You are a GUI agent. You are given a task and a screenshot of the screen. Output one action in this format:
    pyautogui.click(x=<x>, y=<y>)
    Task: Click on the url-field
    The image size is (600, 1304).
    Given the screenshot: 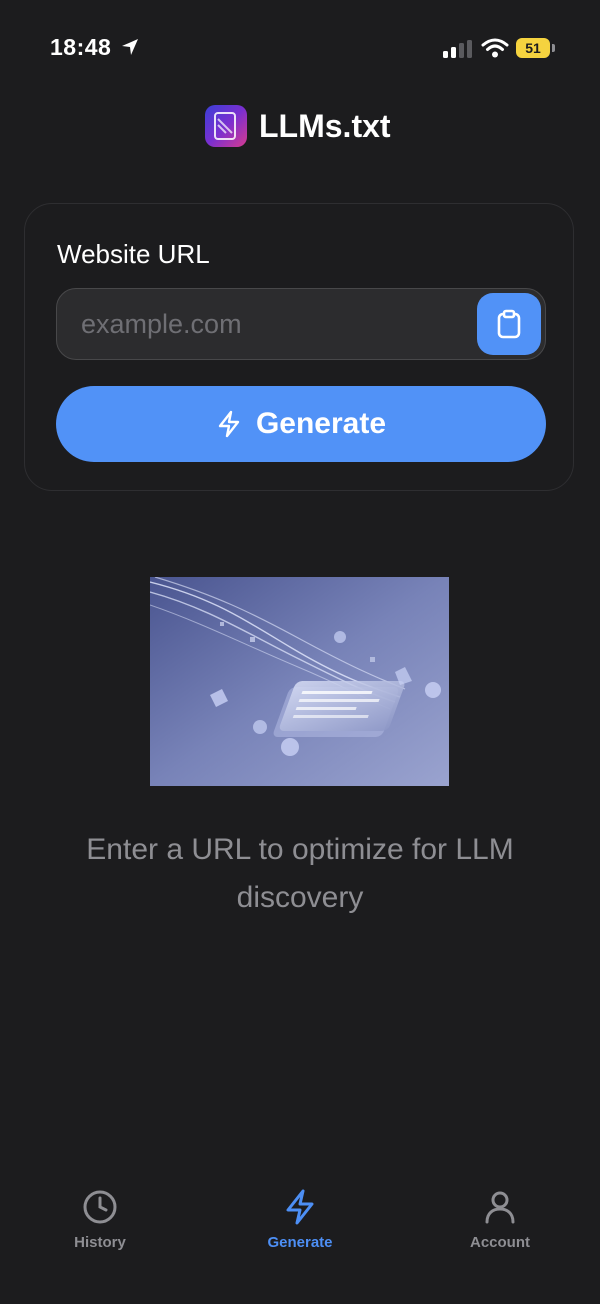 What is the action you would take?
    pyautogui.click(x=301, y=324)
    